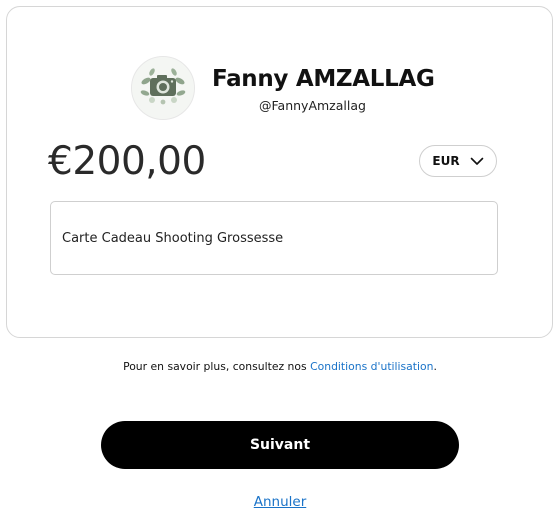 Image resolution: width=560 pixels, height=514 pixels. What do you see at coordinates (435, 366) in the screenshot?
I see `terms-suffix: .` at bounding box center [435, 366].